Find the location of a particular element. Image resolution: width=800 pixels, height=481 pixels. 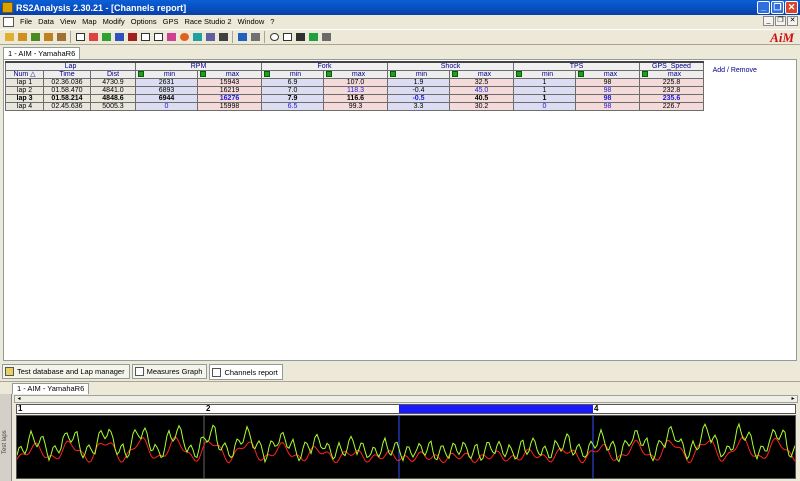

header-tps-max: max is located at coordinates (607, 74).